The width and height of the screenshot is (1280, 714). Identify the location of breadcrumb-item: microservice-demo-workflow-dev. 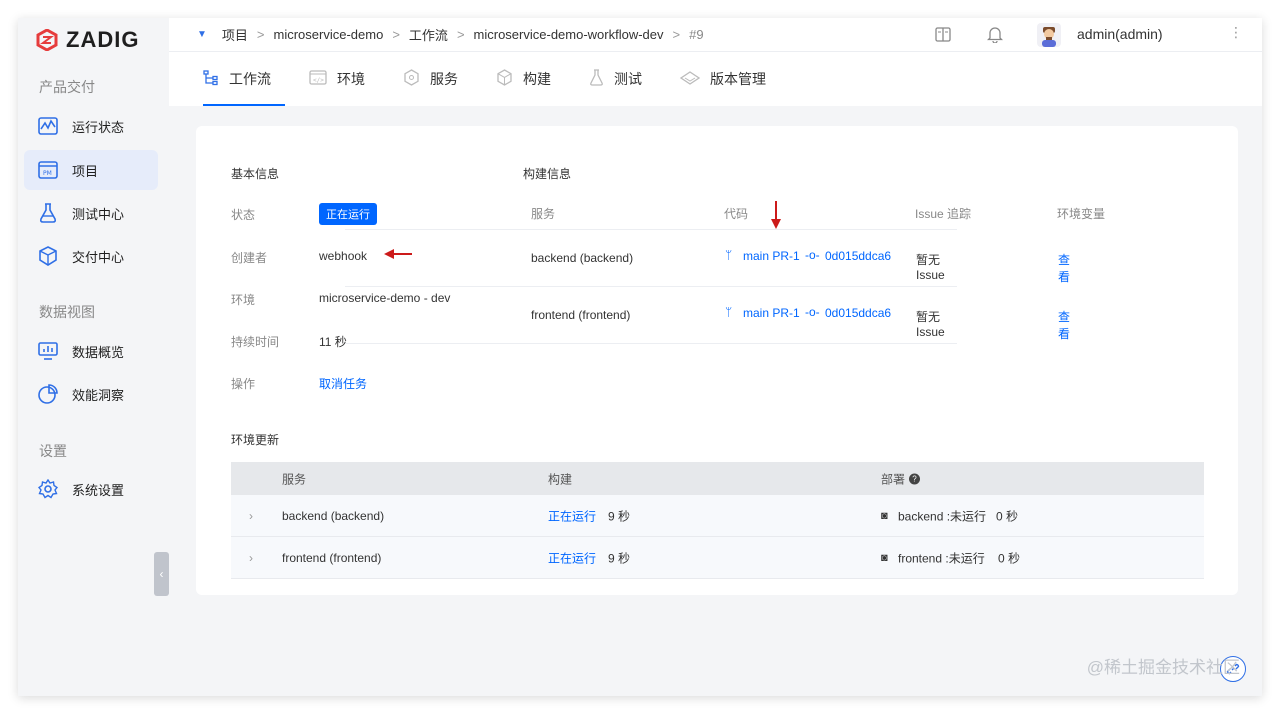
(569, 34).